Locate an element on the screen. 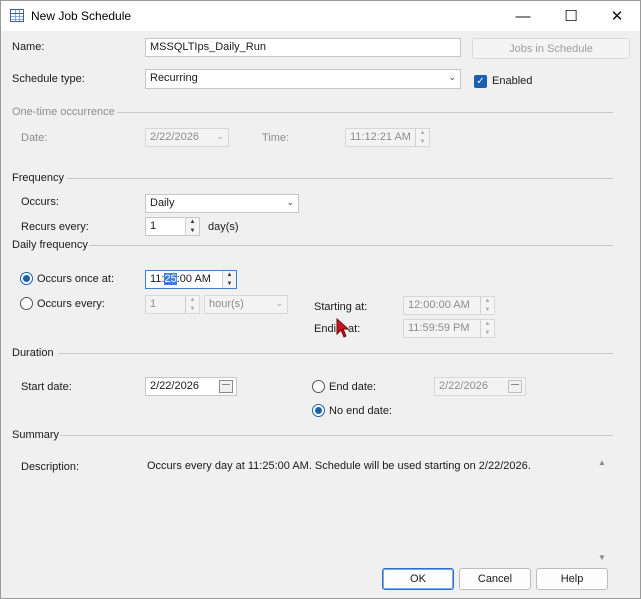 The height and width of the screenshot is (599, 641). cancel-button: Cancel is located at coordinates (495, 579).